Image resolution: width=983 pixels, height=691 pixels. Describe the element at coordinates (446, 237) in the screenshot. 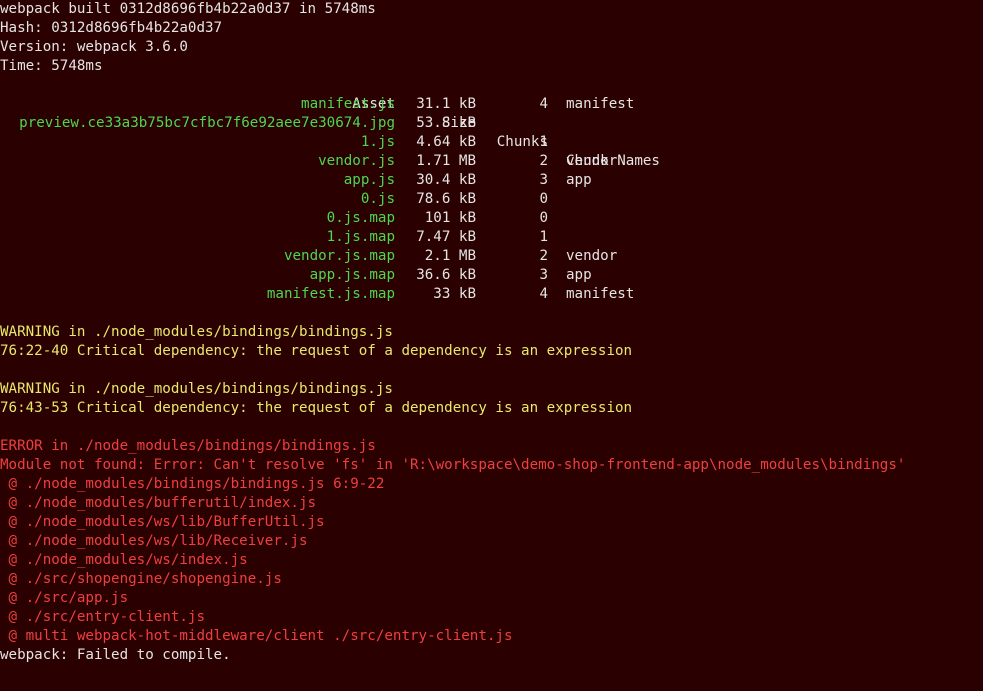

I see `asset-size: 7.47 kB` at that location.